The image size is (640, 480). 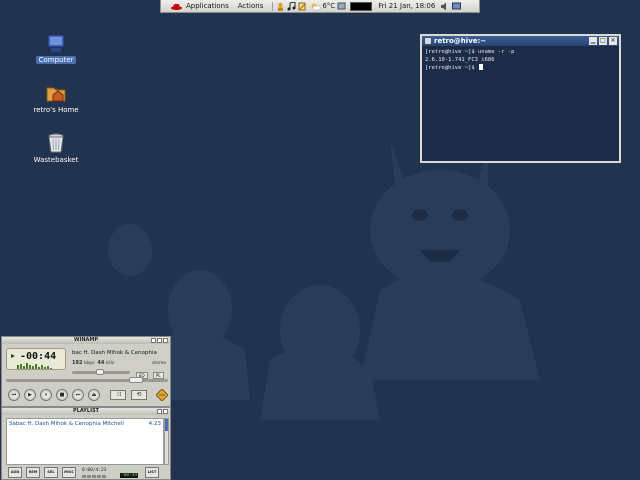 I want to click on mini-pause-button, so click(x=94, y=476).